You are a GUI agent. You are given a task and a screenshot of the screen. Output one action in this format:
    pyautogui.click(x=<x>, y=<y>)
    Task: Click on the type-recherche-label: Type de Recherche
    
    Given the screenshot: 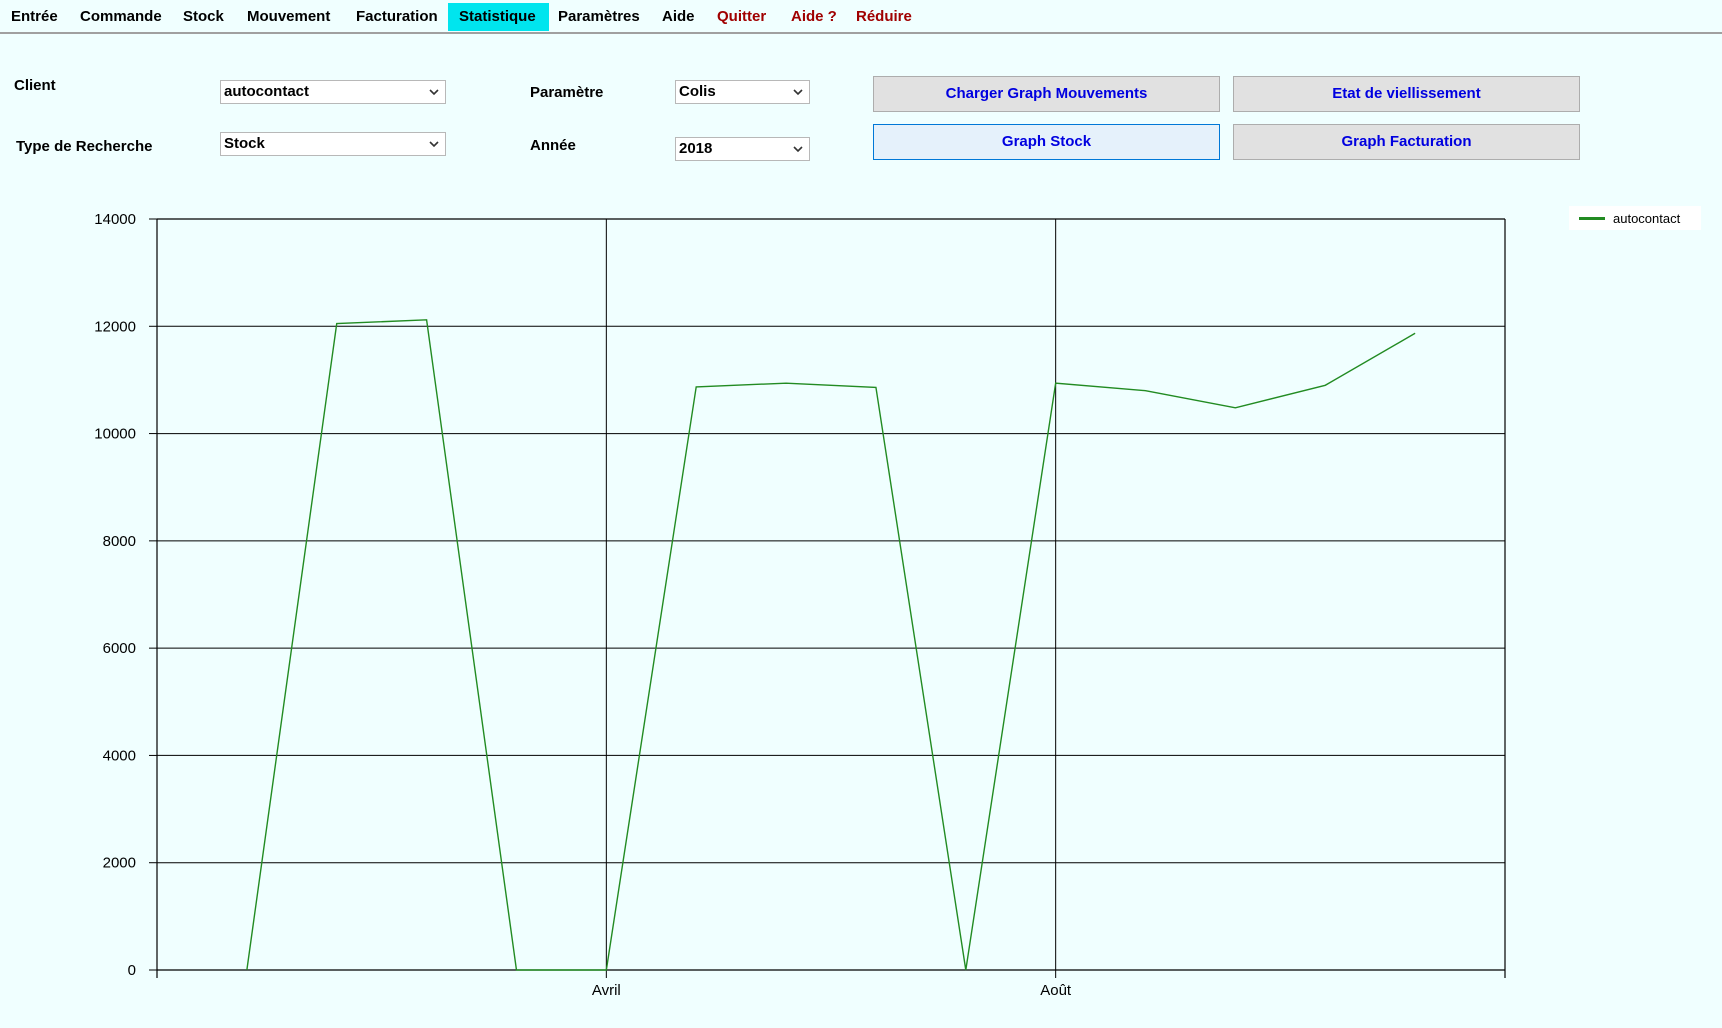 What is the action you would take?
    pyautogui.click(x=84, y=146)
    